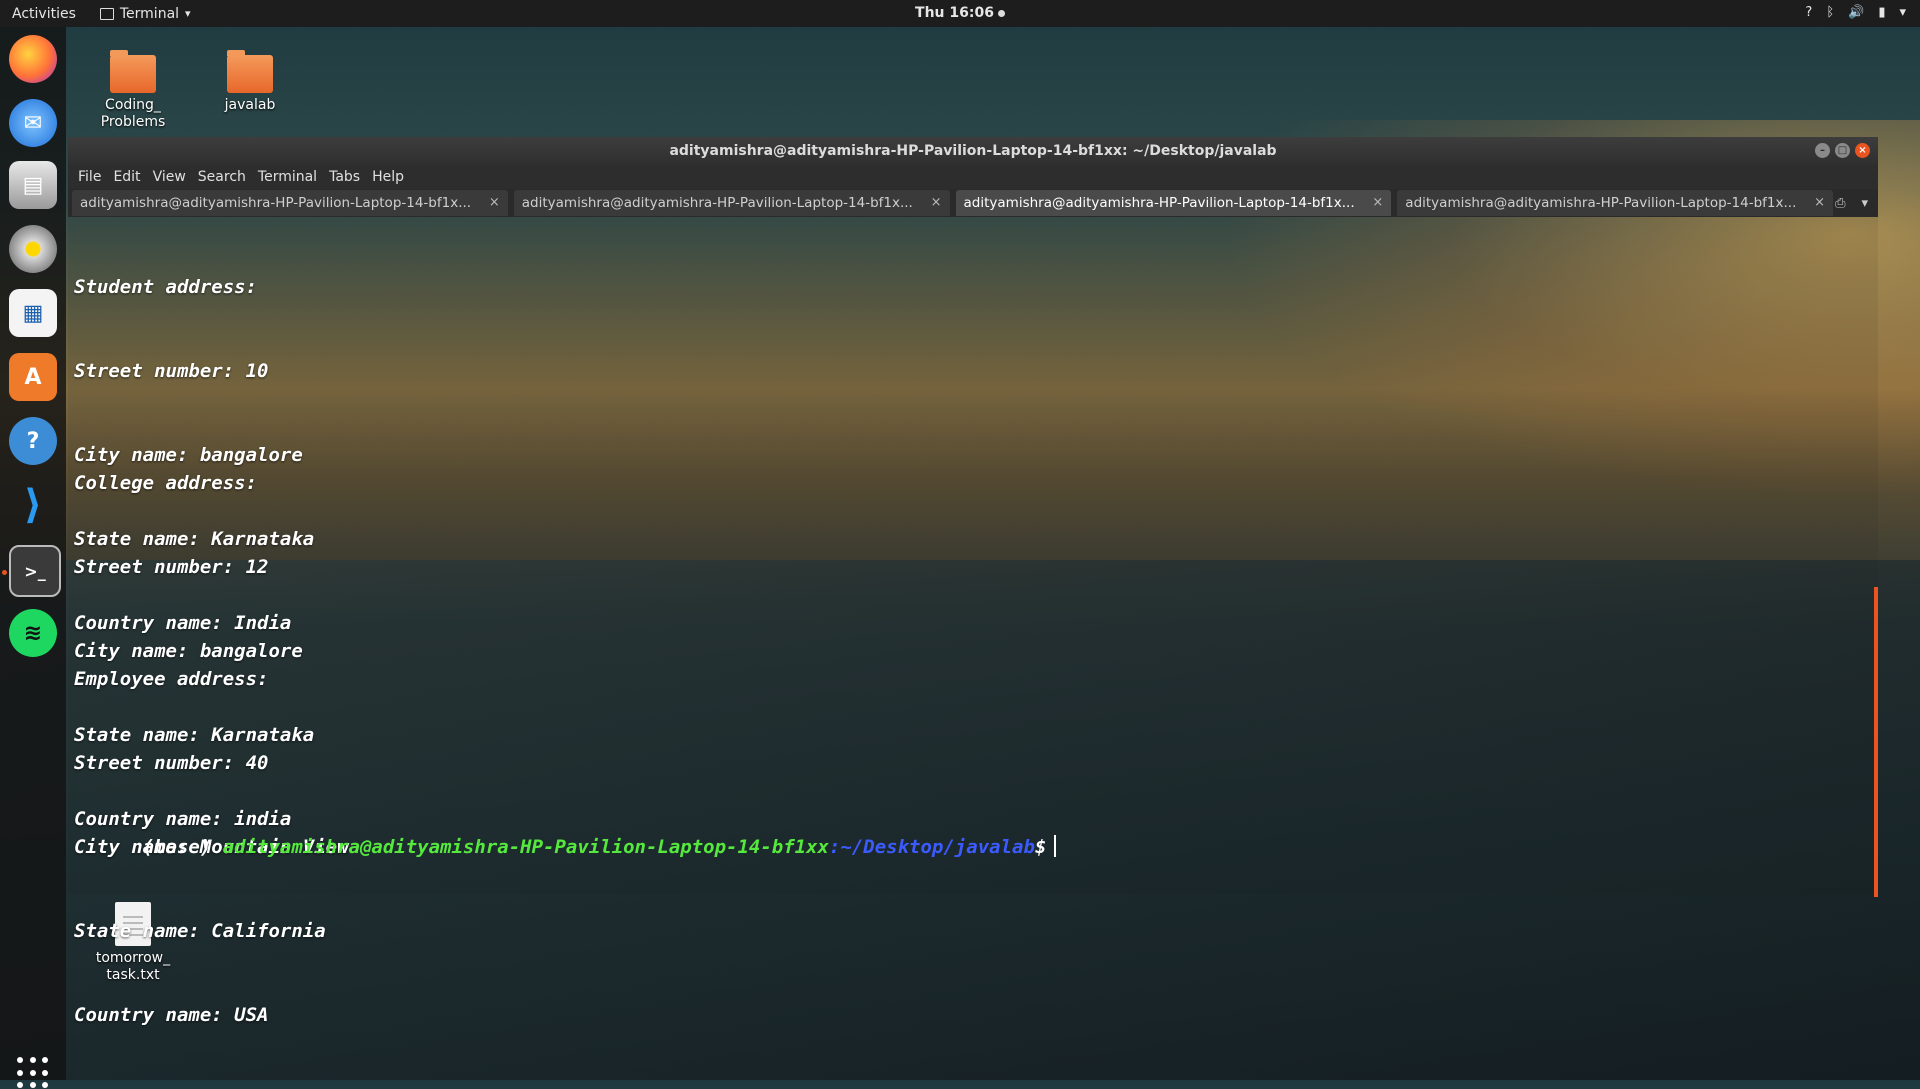 This screenshot has height=1089, width=1920. I want to click on volume-icon: 🔊, so click(1856, 12).